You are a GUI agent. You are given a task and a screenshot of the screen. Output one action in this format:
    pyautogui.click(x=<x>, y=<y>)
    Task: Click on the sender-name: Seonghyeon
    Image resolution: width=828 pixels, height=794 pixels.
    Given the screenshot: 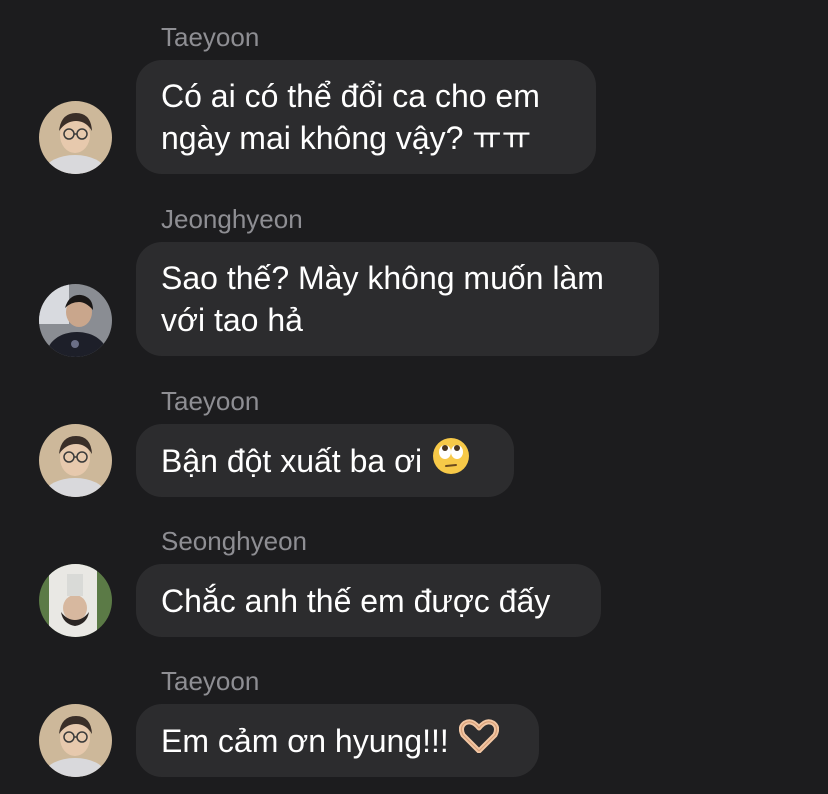 What is the action you would take?
    pyautogui.click(x=234, y=541)
    